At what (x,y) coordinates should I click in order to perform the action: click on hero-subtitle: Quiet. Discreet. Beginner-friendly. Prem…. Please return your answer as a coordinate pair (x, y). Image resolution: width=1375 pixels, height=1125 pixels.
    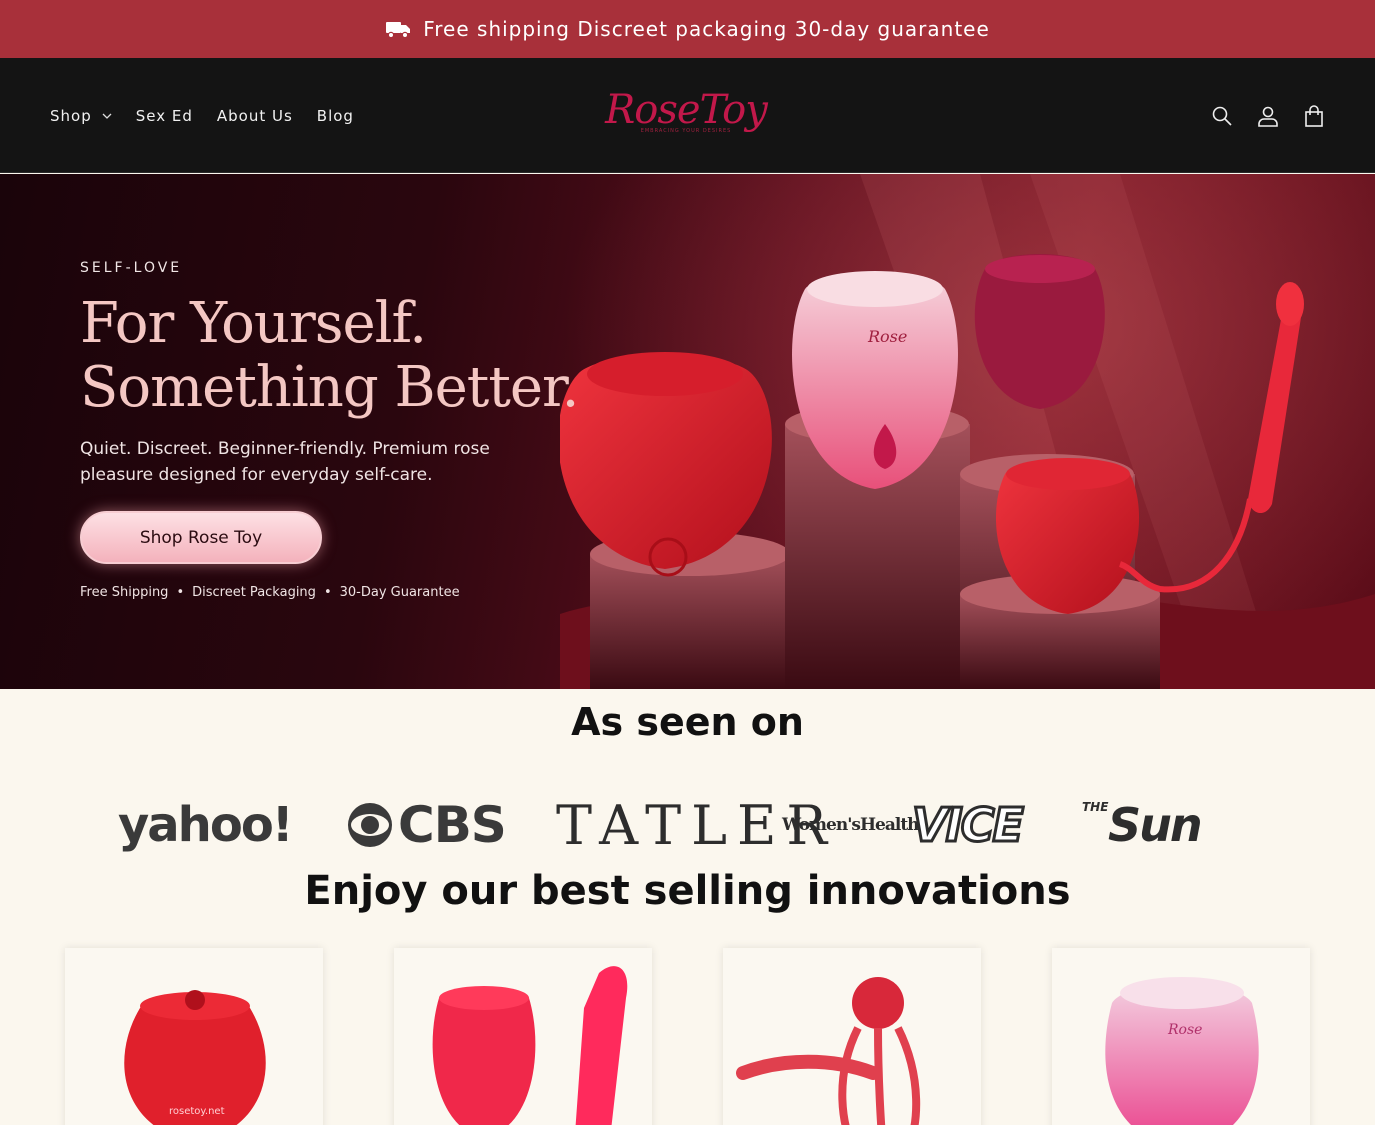
    Looking at the image, I should click on (285, 462).